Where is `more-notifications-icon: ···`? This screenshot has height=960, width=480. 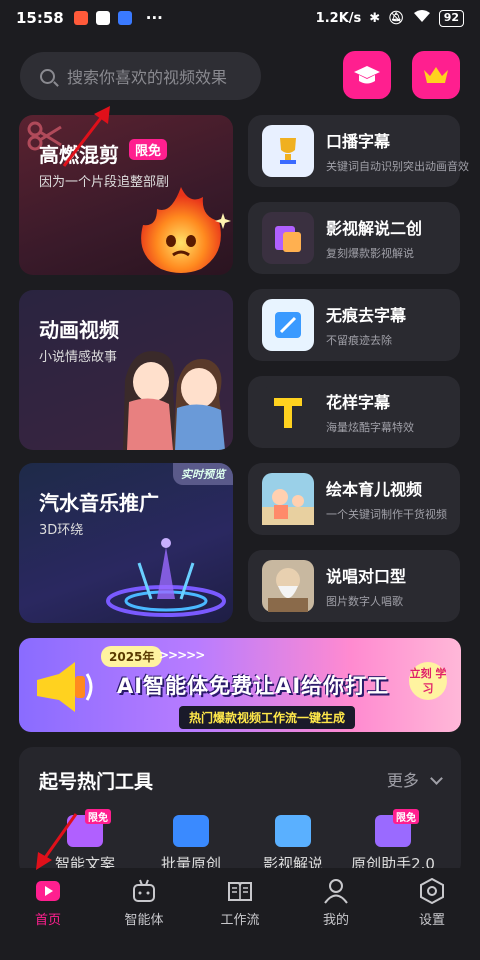
more-notifications-icon: ··· is located at coordinates (154, 18).